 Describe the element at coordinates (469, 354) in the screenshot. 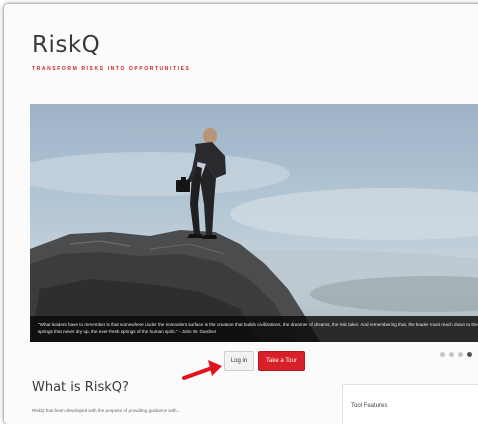

I see `carousel-dot-active` at that location.